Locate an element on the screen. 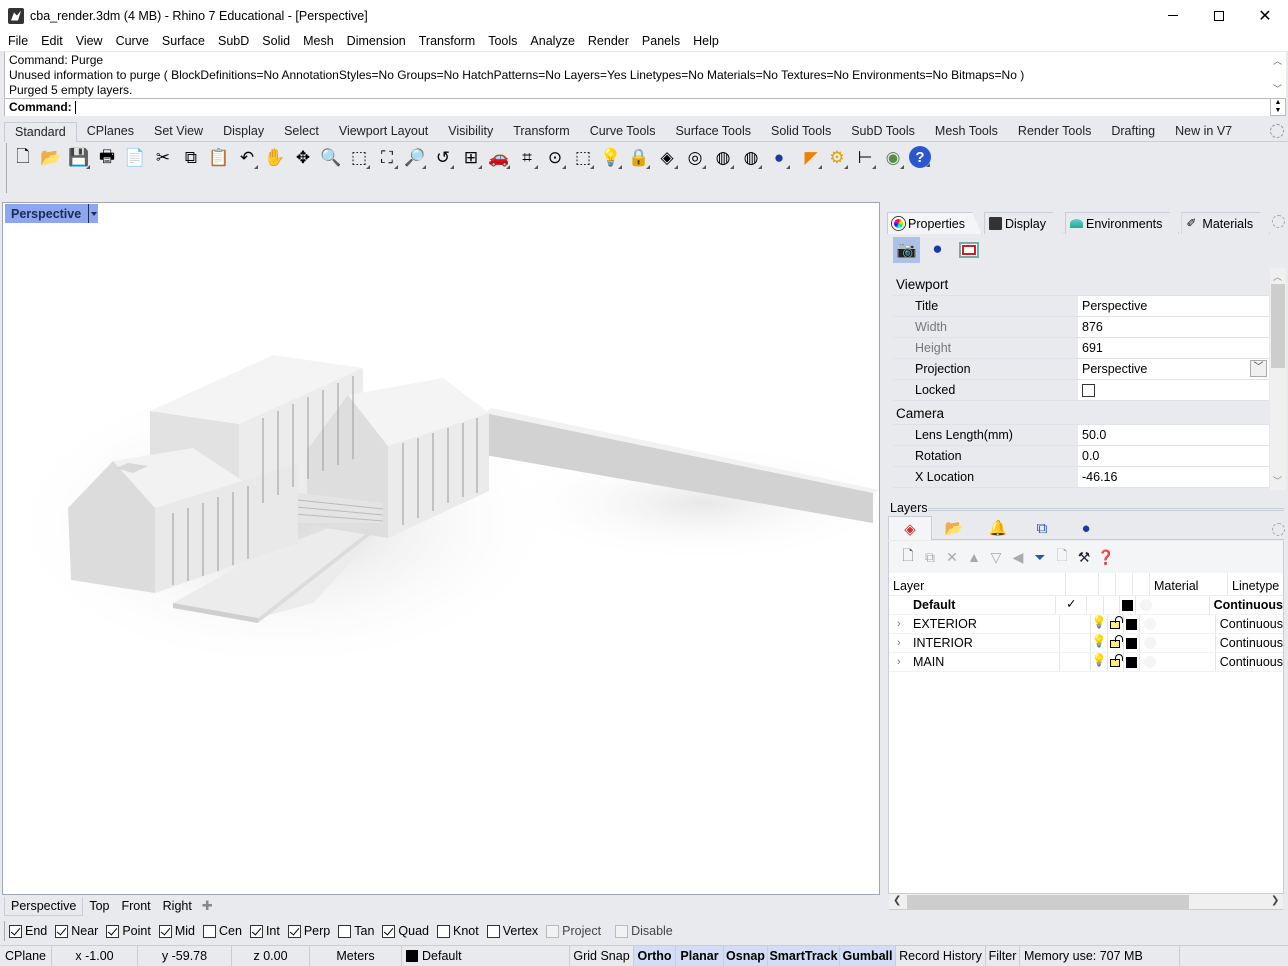  cplane-icon: ⌗ is located at coordinates (527, 158).